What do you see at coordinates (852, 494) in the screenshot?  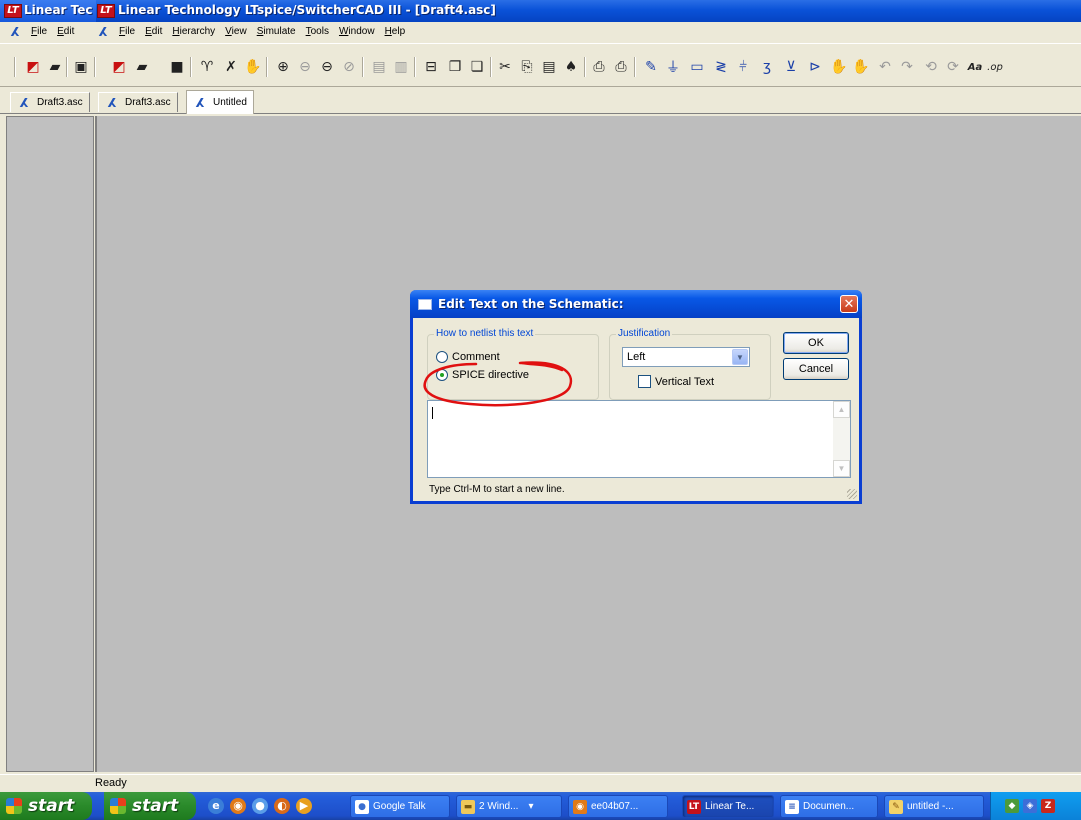 I see `resize-grip-icon` at bounding box center [852, 494].